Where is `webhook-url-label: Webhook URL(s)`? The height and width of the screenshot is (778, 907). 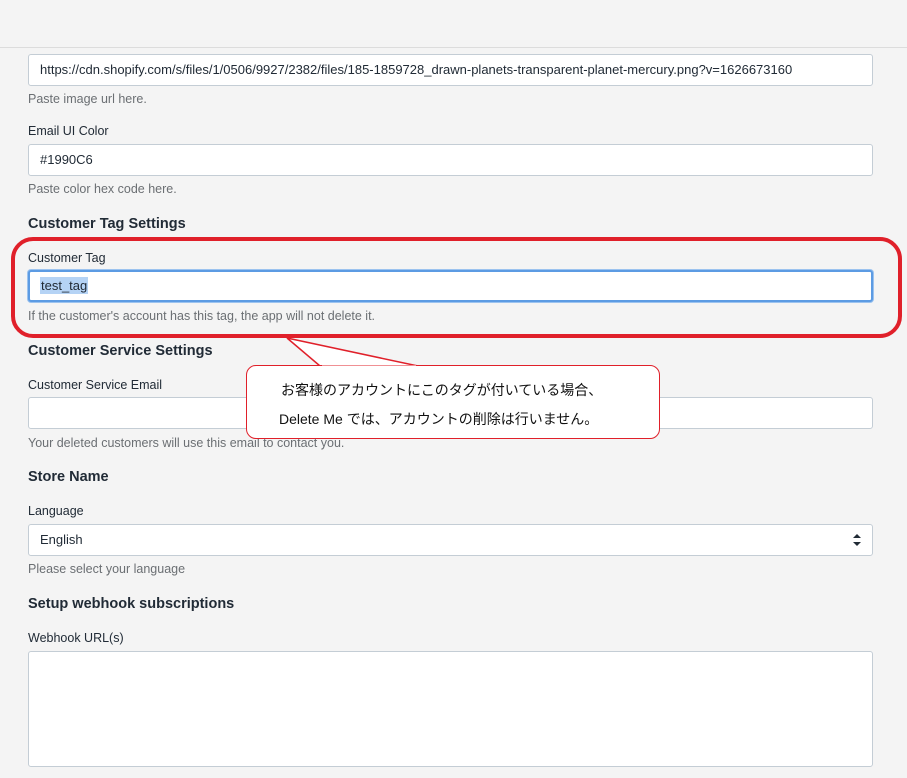 webhook-url-label: Webhook URL(s) is located at coordinates (76, 638).